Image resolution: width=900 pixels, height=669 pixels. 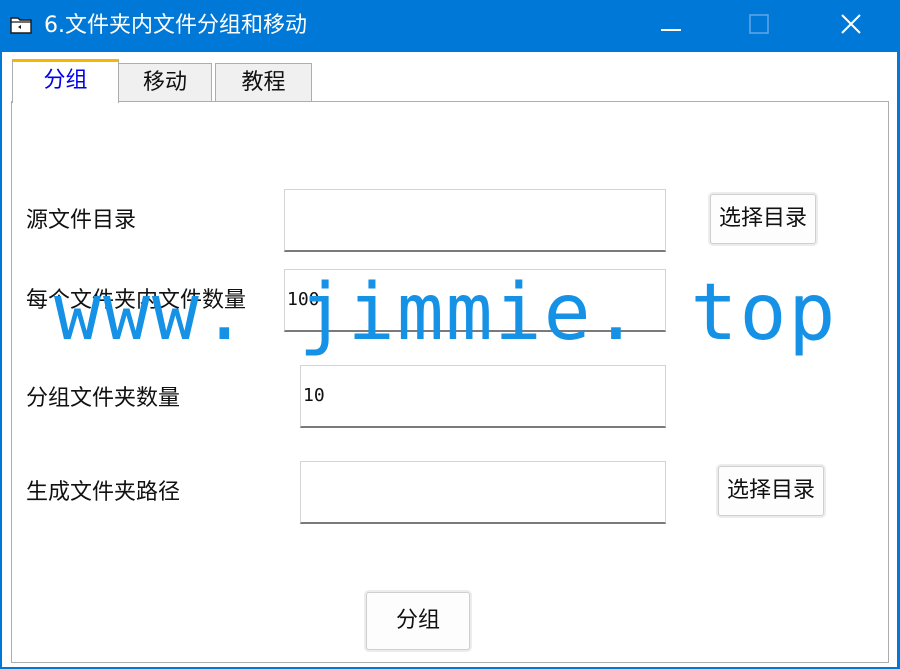 I want to click on group-button: 分组, so click(x=418, y=621).